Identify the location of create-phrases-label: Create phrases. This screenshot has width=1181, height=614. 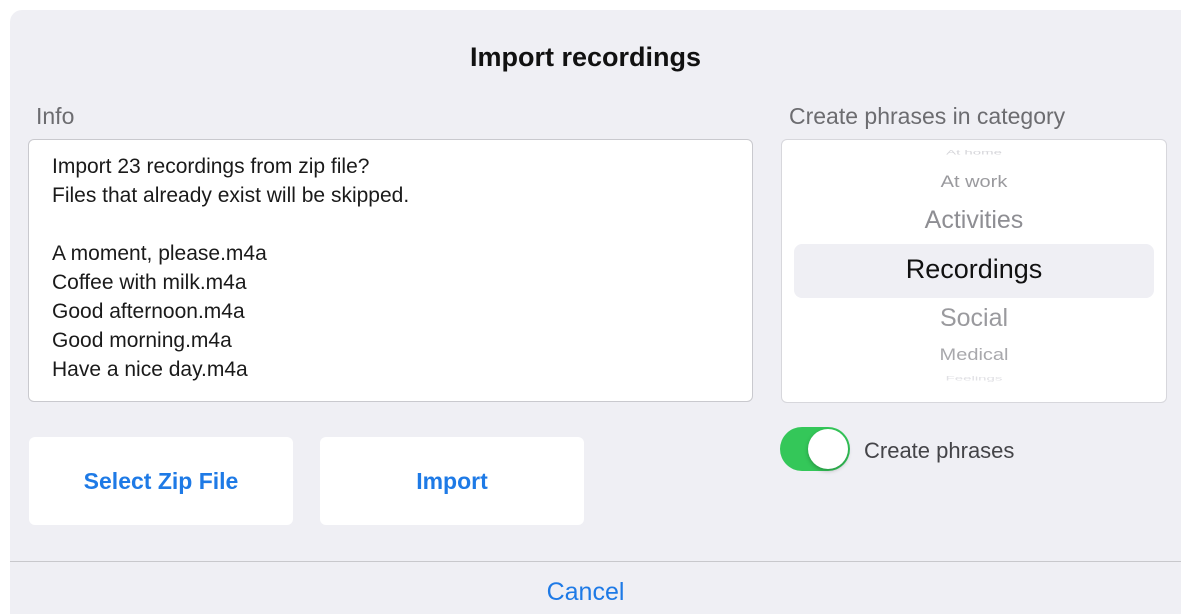
(939, 450).